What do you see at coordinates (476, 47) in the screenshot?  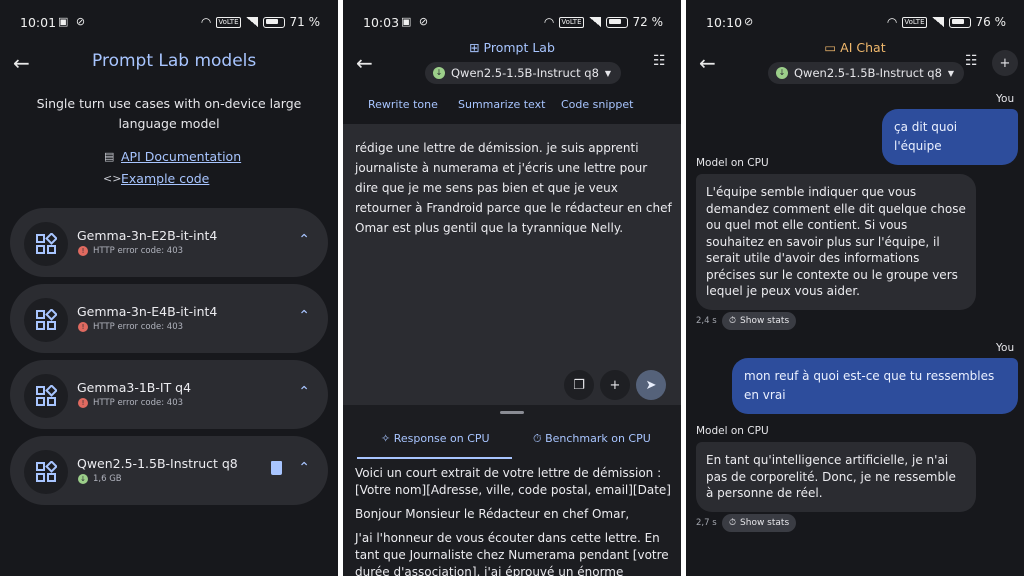 I see `prompt-lab-icon: ⊞` at bounding box center [476, 47].